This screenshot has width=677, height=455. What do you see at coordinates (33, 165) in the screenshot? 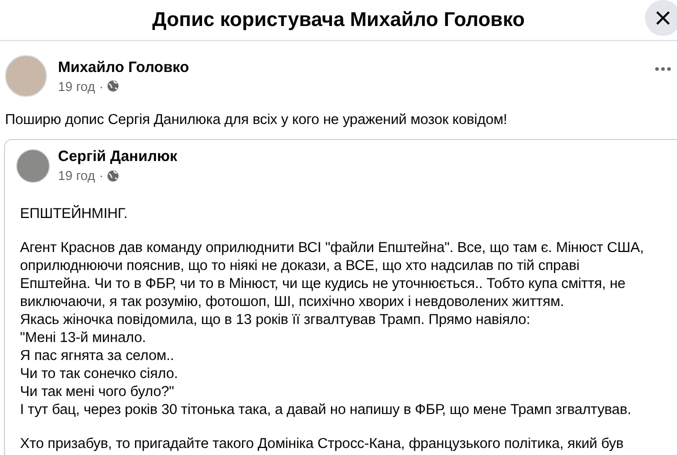
I see `avatar` at bounding box center [33, 165].